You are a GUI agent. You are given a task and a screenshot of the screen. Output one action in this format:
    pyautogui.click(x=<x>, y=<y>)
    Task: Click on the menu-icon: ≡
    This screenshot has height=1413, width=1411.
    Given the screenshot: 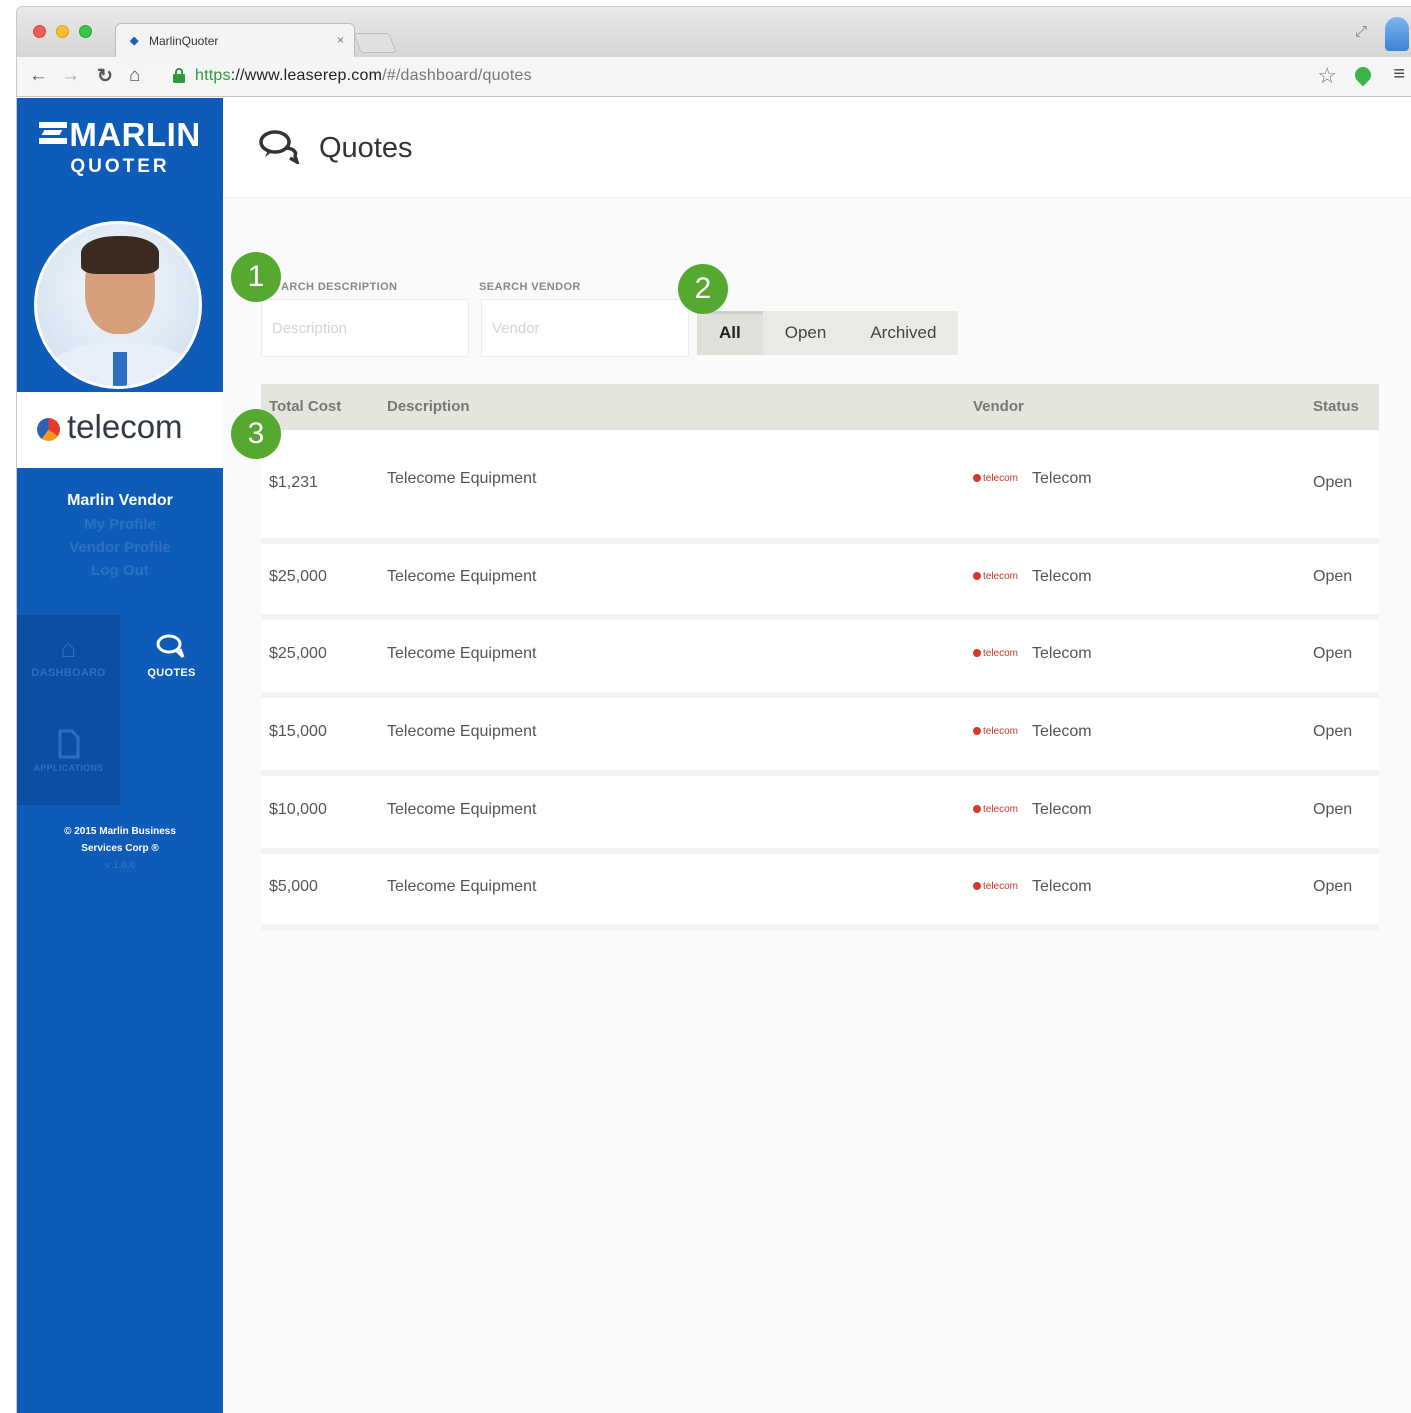 What is the action you would take?
    pyautogui.click(x=1399, y=74)
    